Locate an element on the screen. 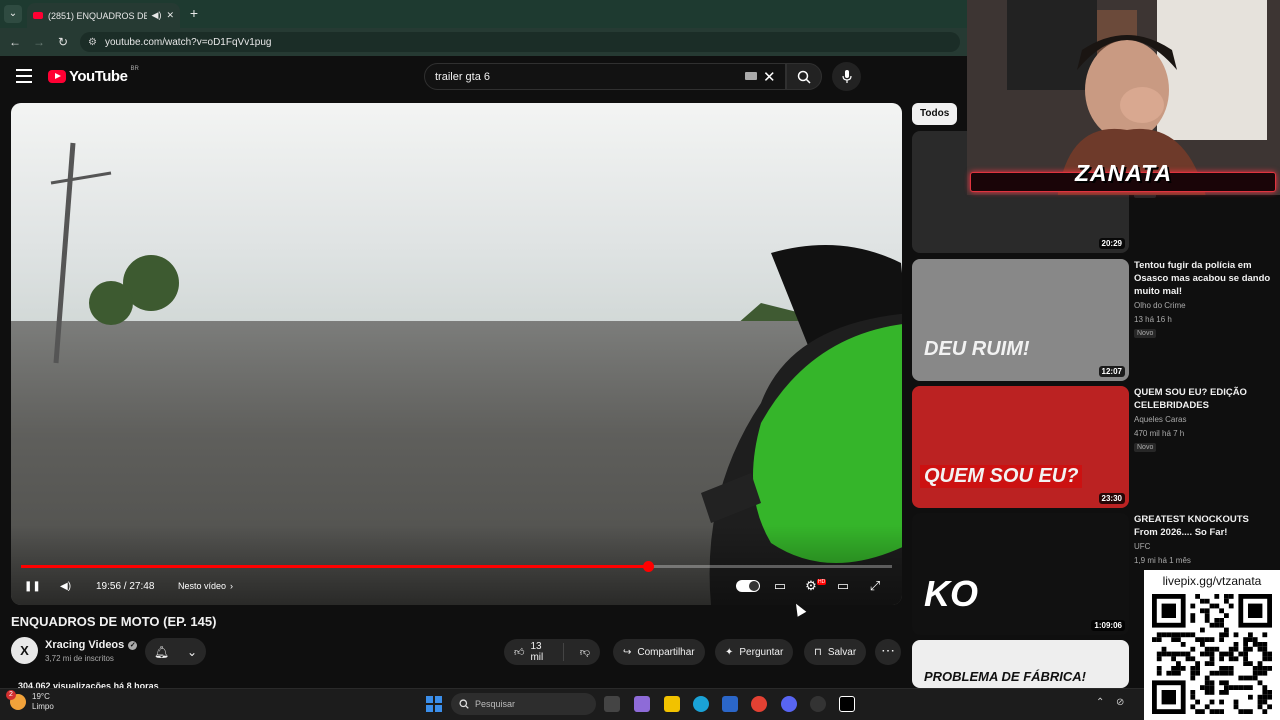  subscription-bell-button: 🔔︎ ⌄ is located at coordinates (175, 651).